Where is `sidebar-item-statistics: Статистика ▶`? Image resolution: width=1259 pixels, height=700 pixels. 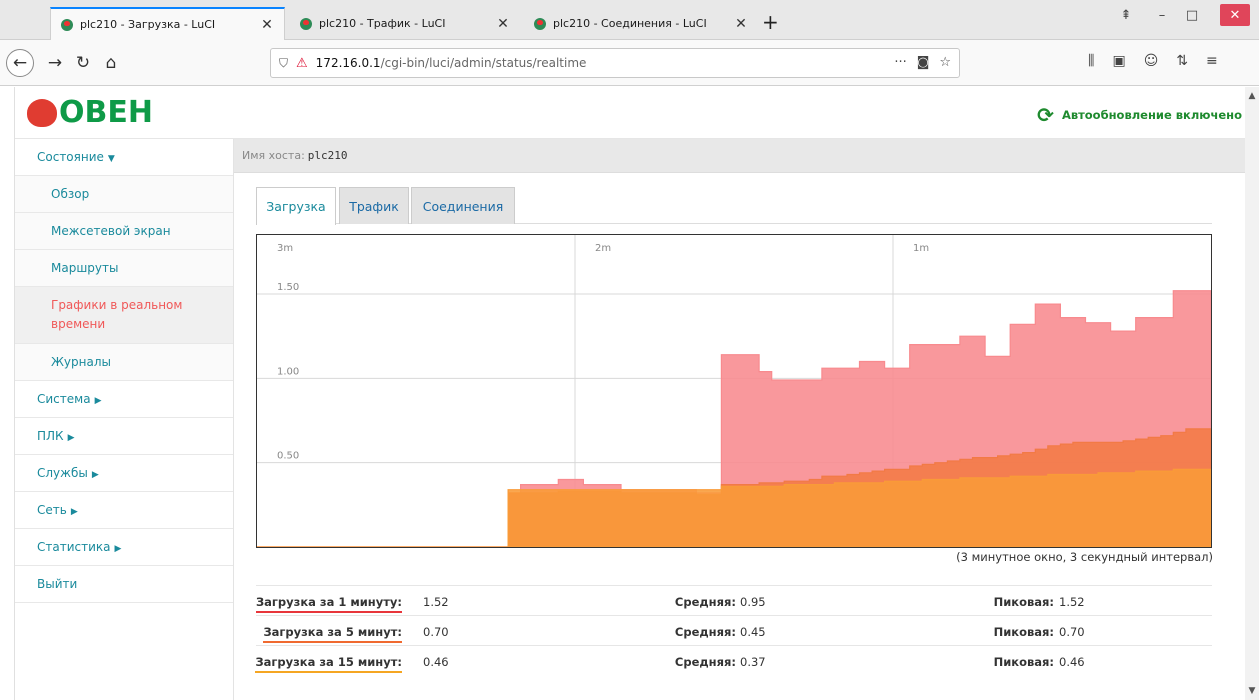
sidebar-item-statistics: Статистика ▶ is located at coordinates (124, 547).